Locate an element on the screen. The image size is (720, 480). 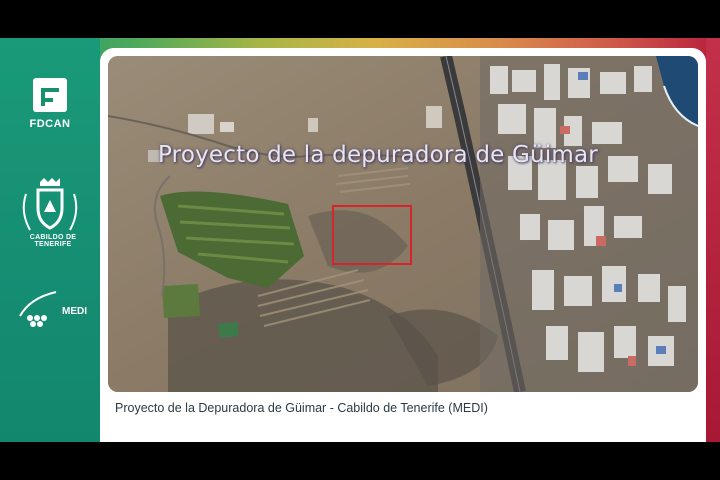
letterbox-top is located at coordinates (360, 19).